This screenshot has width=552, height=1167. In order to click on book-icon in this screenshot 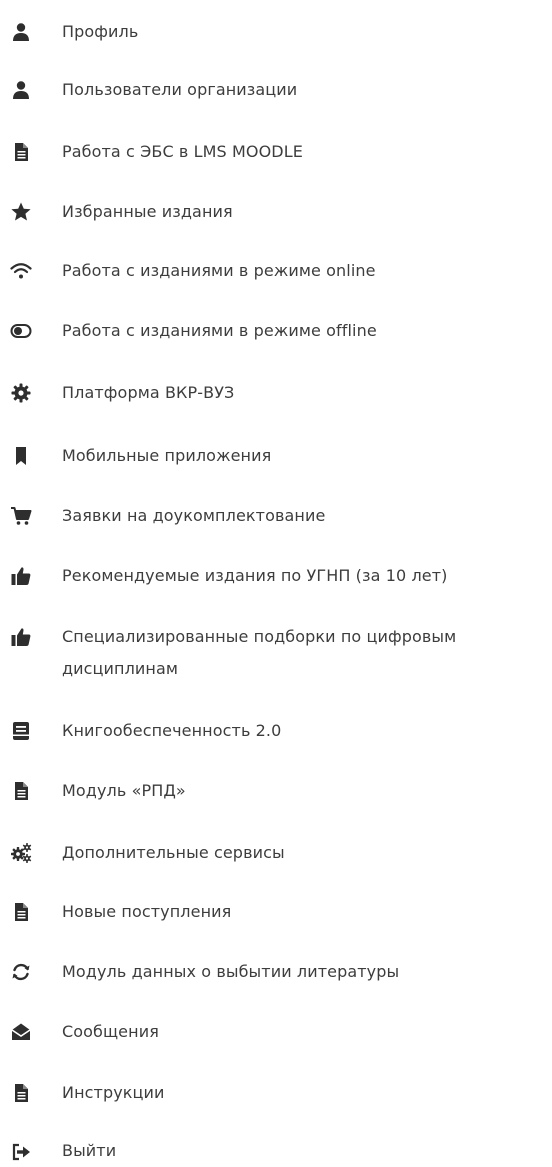, I will do `click(21, 731)`.